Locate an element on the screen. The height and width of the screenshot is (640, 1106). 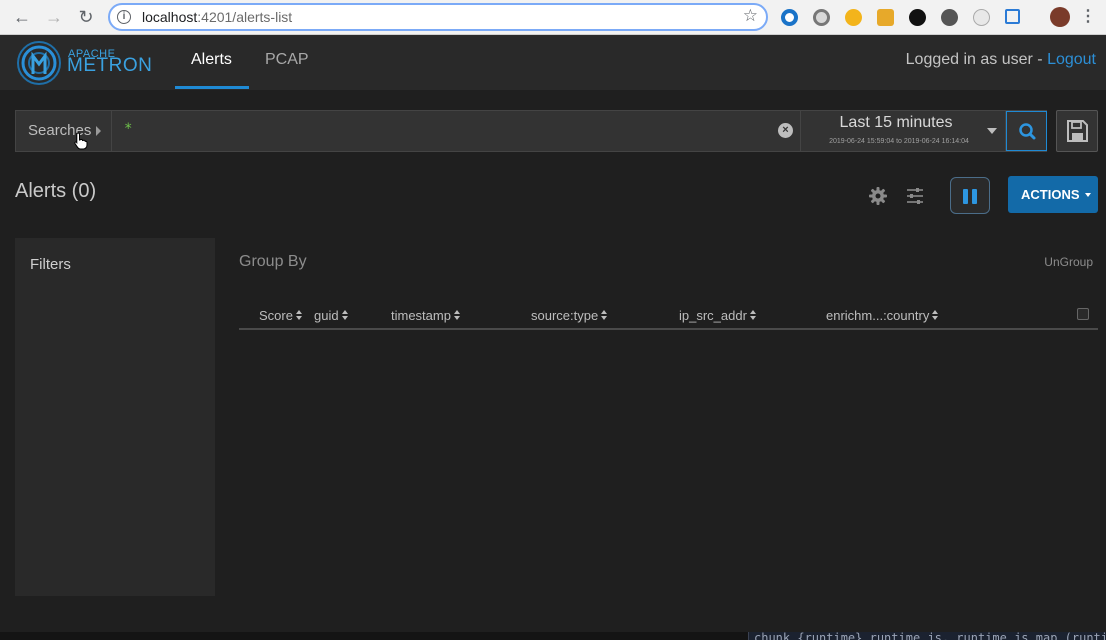
save-icon is located at coordinates (1077, 131).